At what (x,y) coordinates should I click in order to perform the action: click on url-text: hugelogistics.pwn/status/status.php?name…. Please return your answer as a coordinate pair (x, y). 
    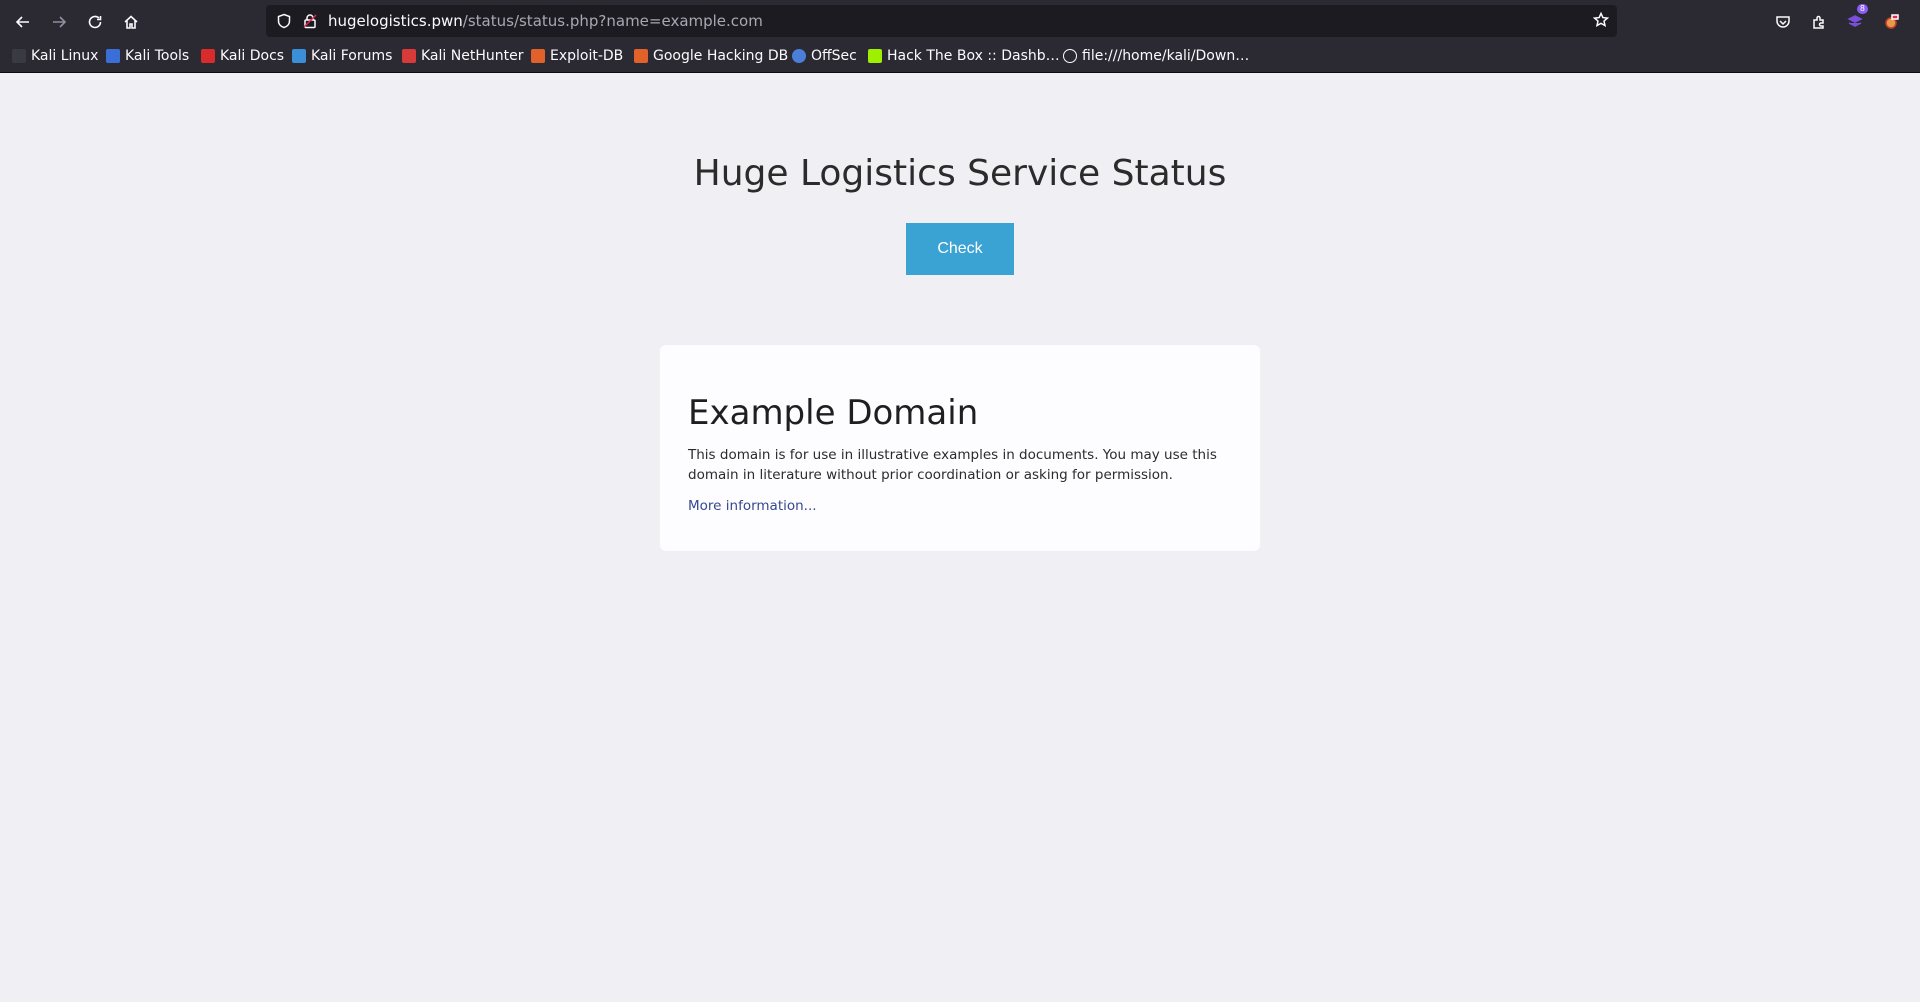
    Looking at the image, I should click on (545, 21).